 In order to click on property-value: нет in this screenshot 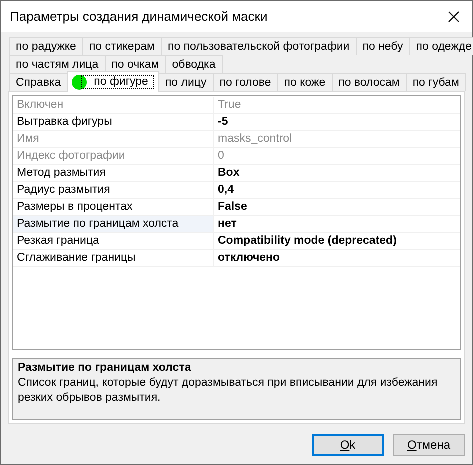, I will do `click(337, 224)`.